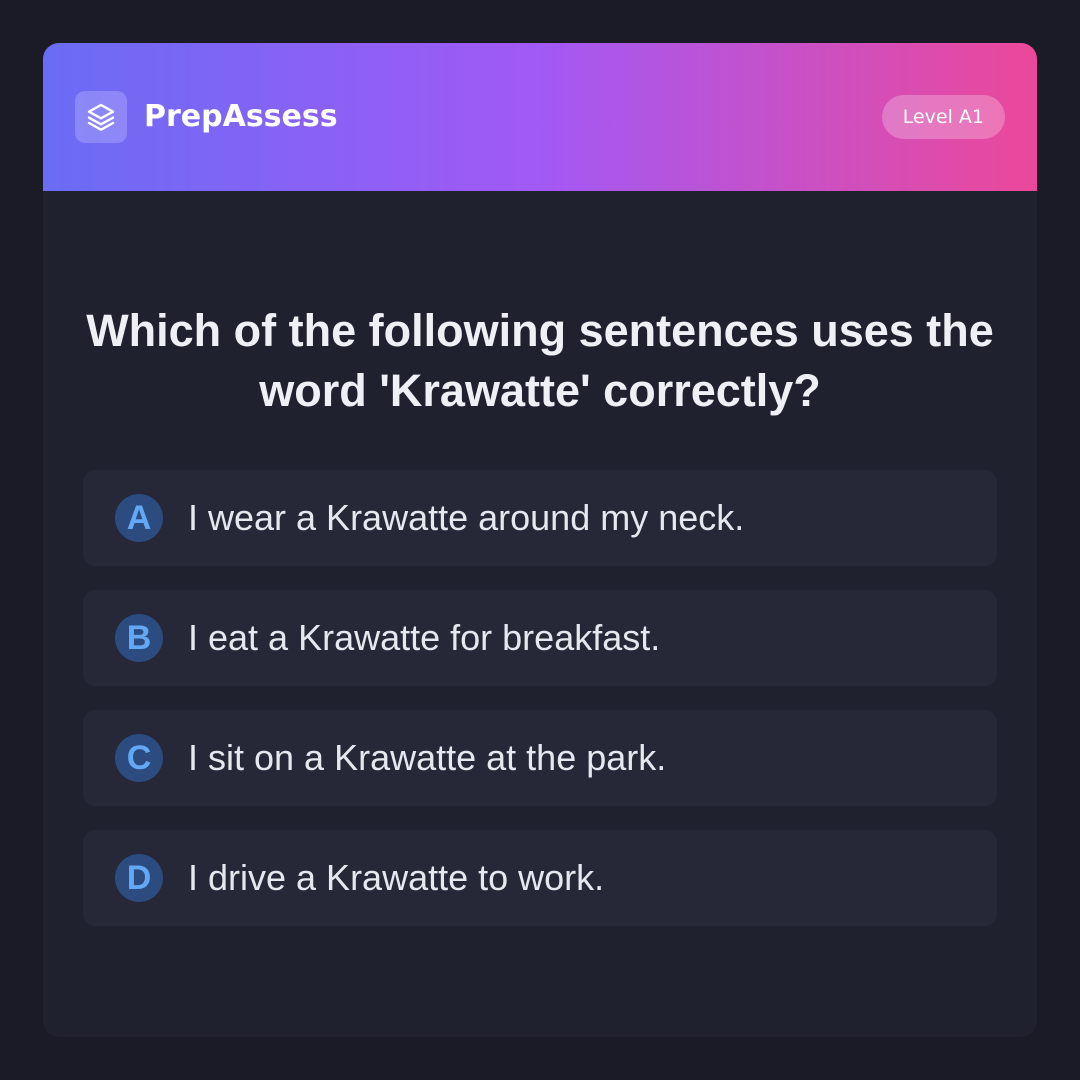 This screenshot has height=1080, width=1080. Describe the element at coordinates (943, 117) in the screenshot. I see `level-badge: Level A1` at that location.